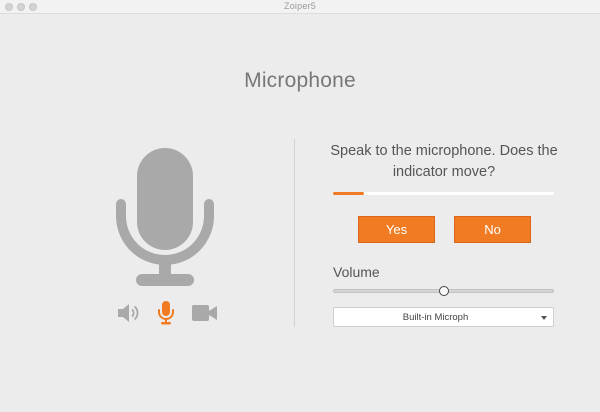 The height and width of the screenshot is (412, 600). Describe the element at coordinates (300, 80) in the screenshot. I see `page-title: Microphone` at that location.